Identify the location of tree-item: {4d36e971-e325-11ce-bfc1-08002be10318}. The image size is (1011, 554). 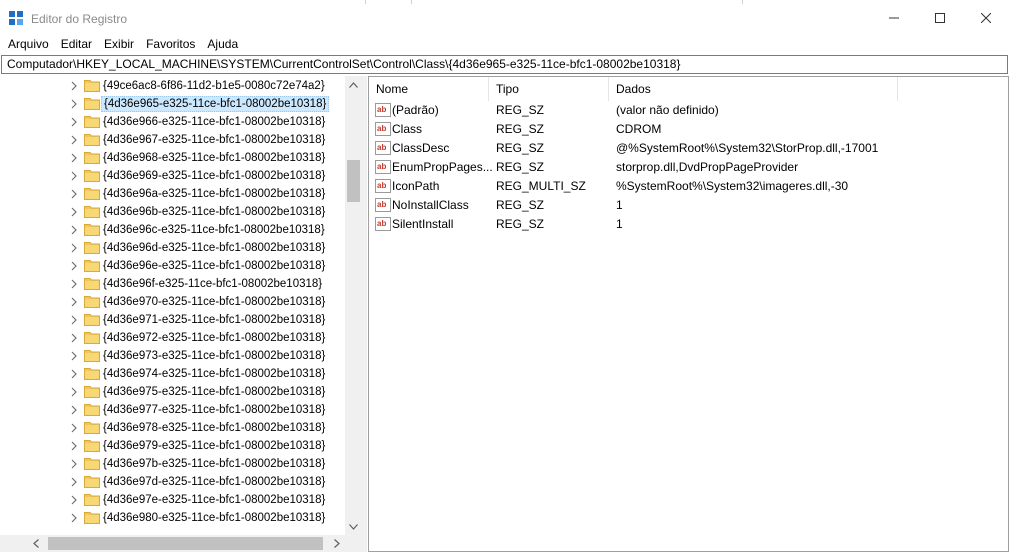
(172, 320).